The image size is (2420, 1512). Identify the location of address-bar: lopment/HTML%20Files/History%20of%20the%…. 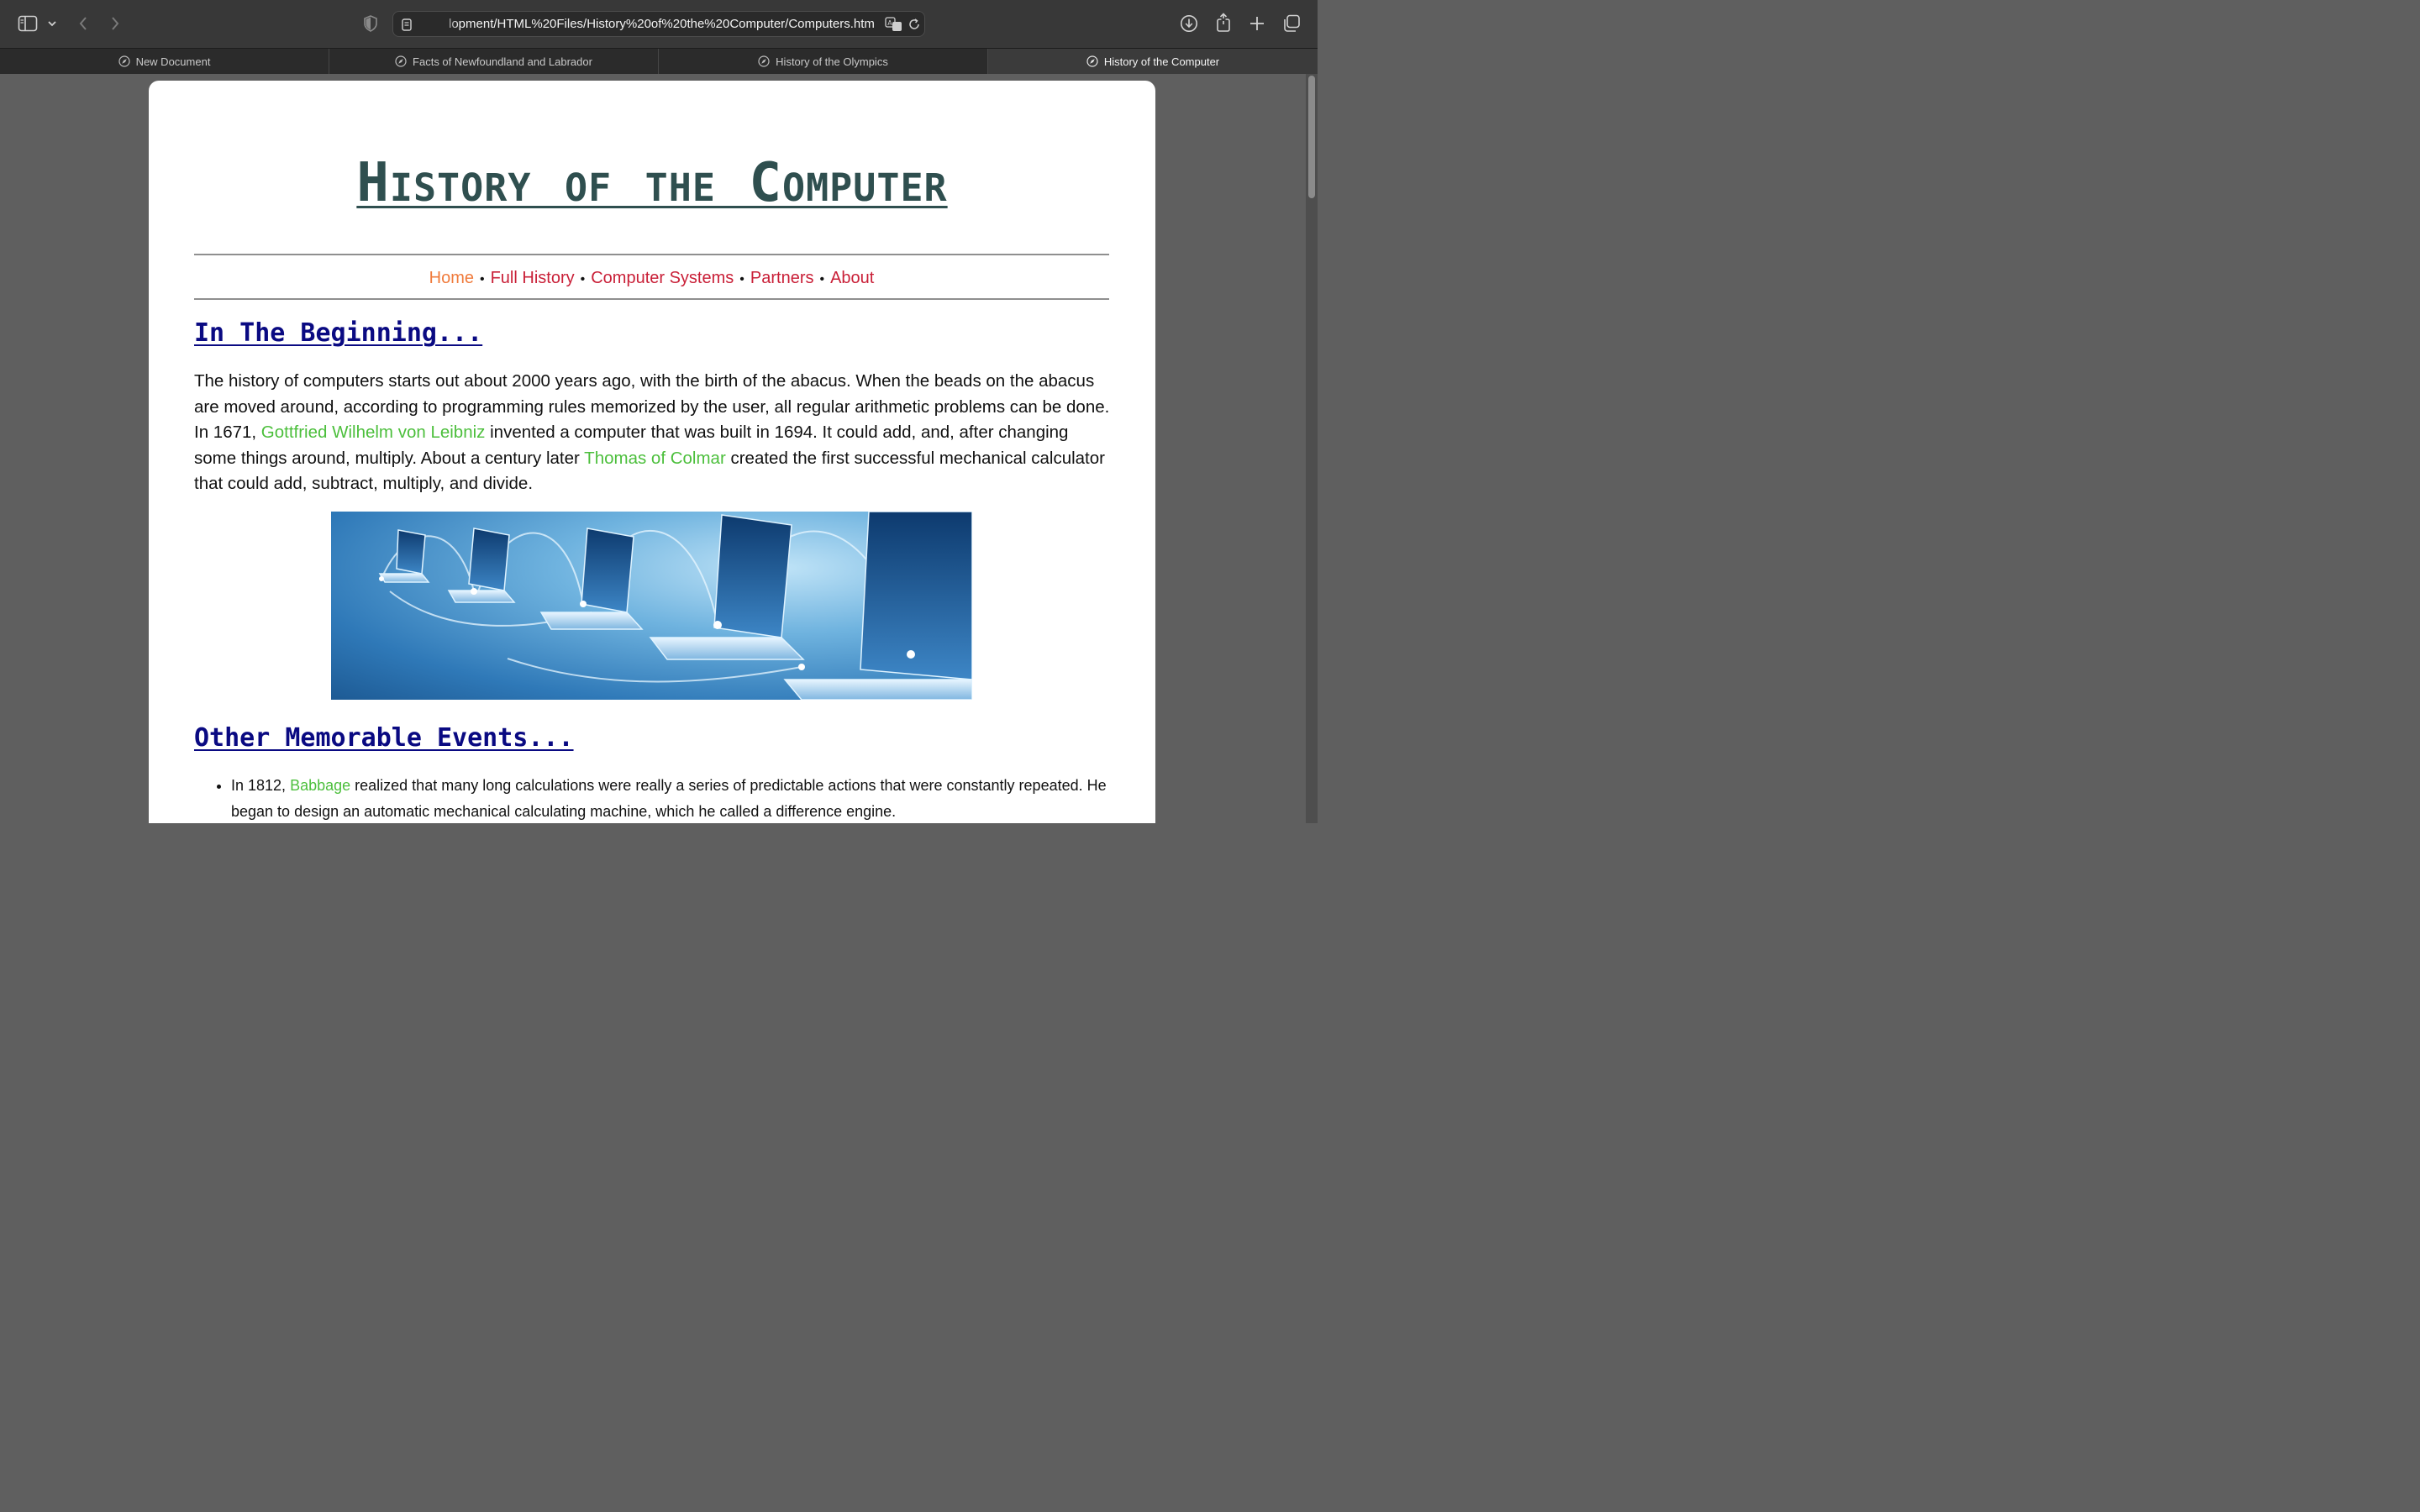
(658, 24).